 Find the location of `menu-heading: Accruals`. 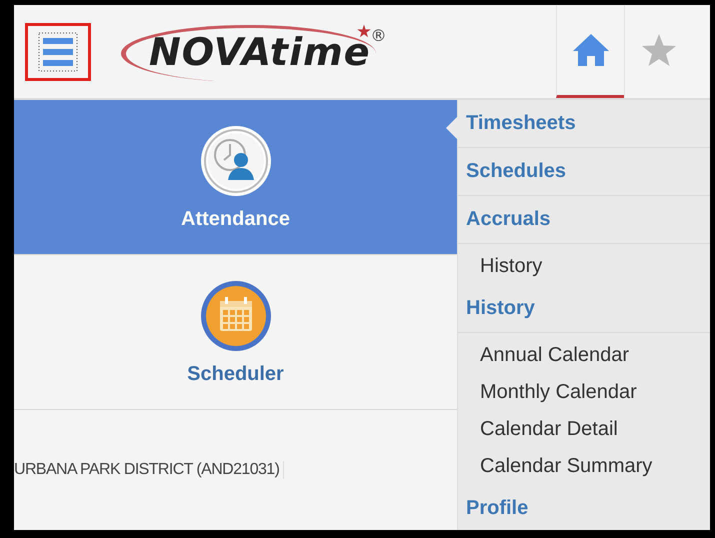

menu-heading: Accruals is located at coordinates (584, 220).